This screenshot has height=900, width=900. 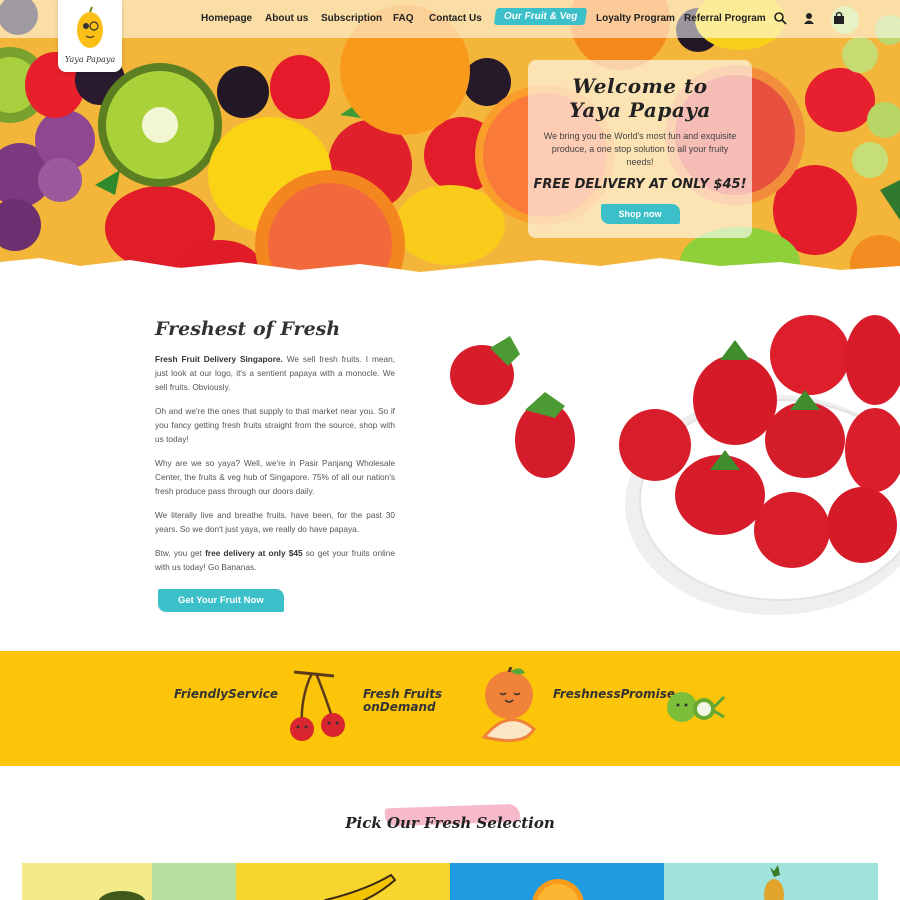 What do you see at coordinates (122, 895) in the screenshot?
I see `avocado-image` at bounding box center [122, 895].